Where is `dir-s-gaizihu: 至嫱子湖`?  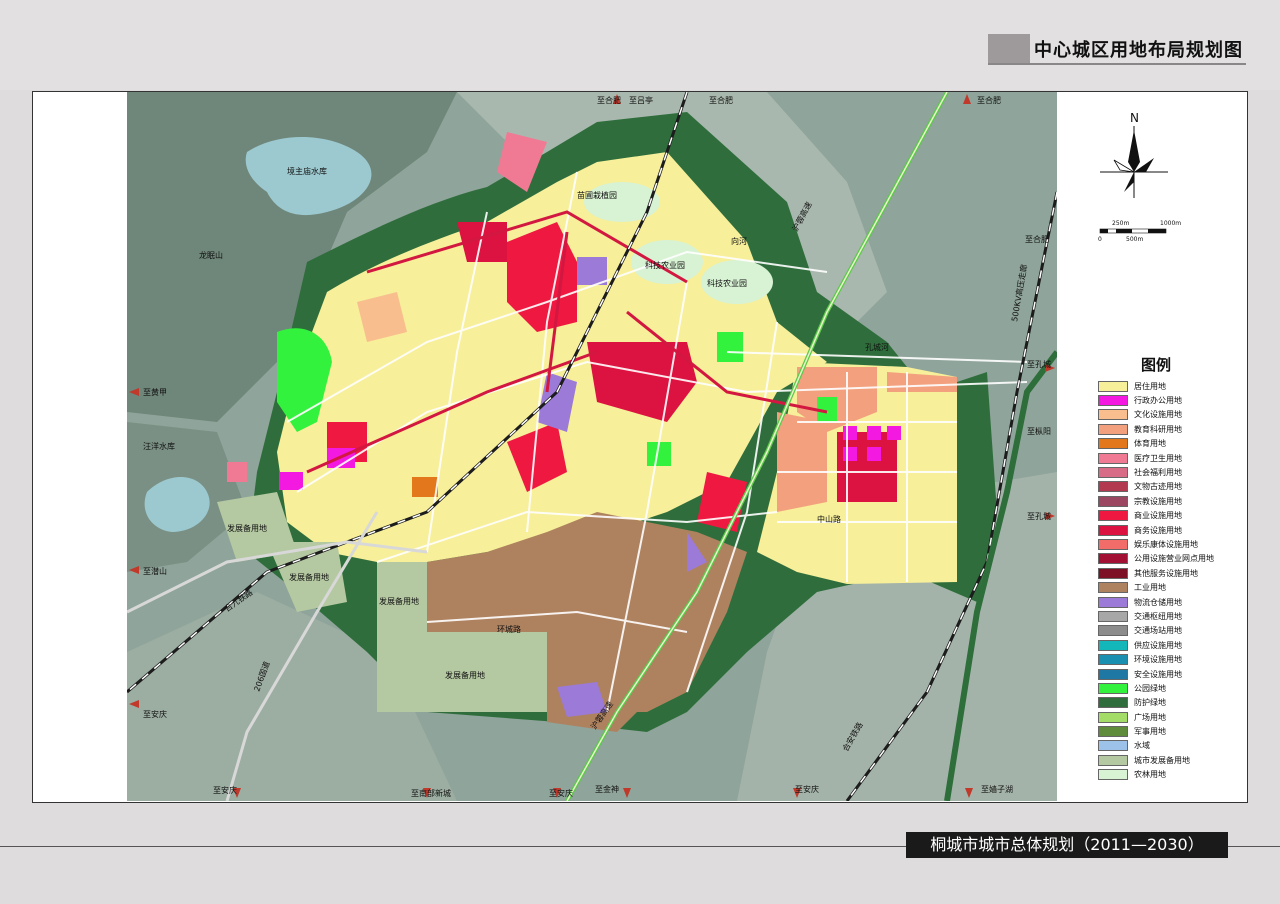 dir-s-gaizihu: 至嫱子湖 is located at coordinates (997, 789).